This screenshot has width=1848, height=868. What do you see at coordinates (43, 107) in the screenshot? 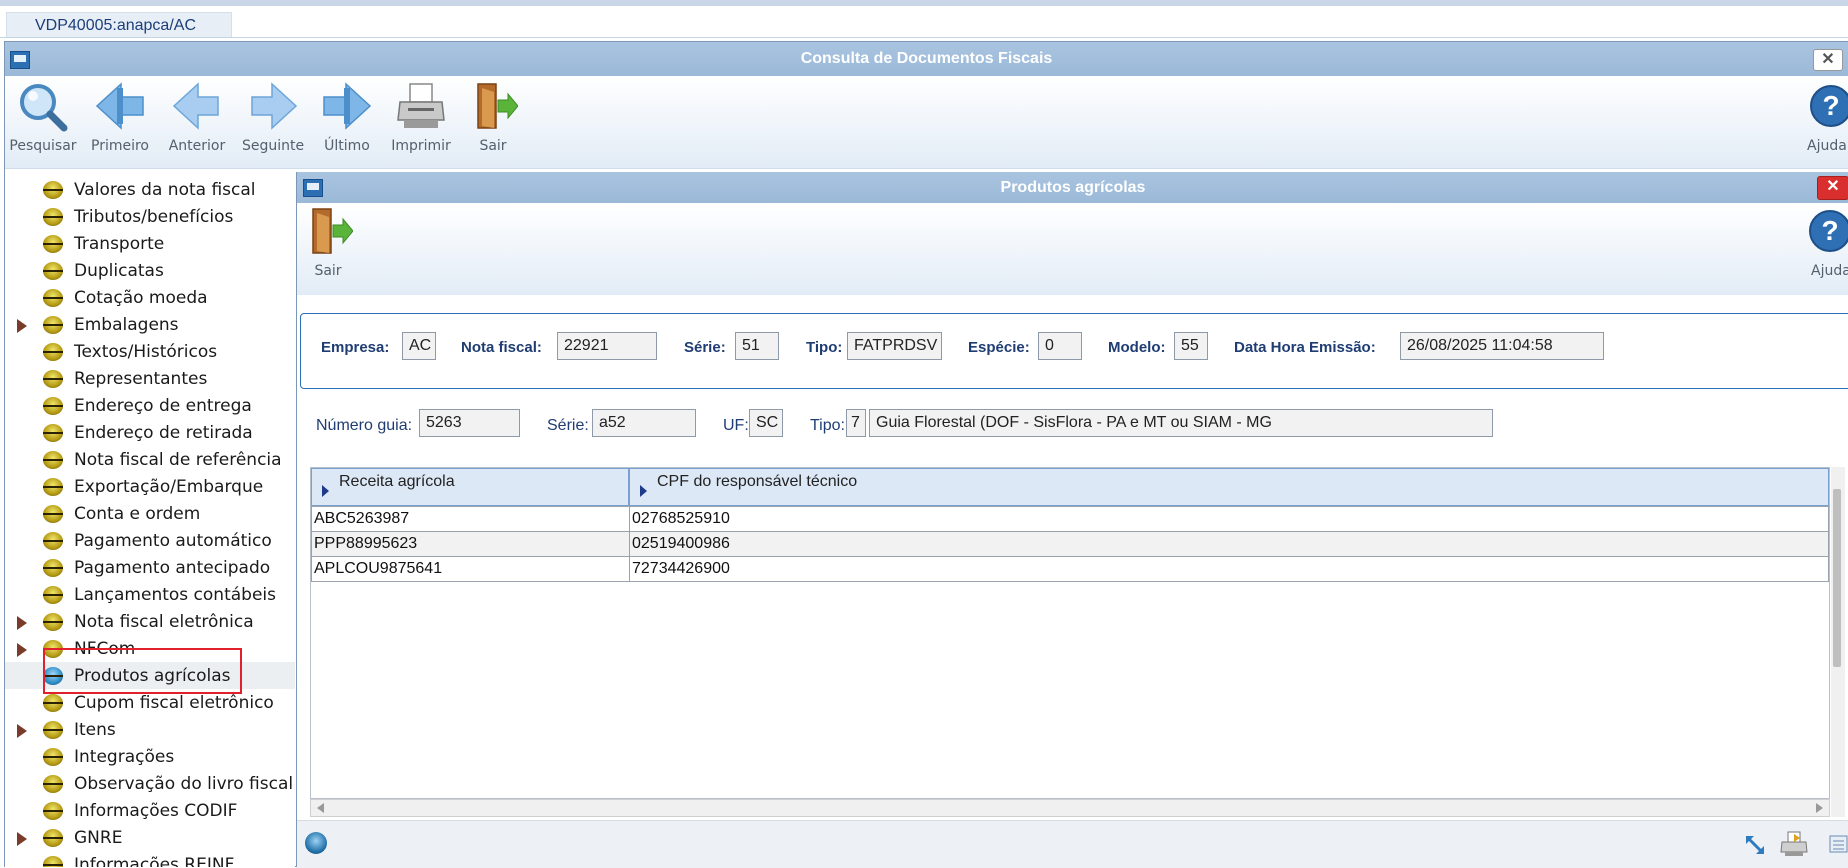
I see `magnifier-icon` at bounding box center [43, 107].